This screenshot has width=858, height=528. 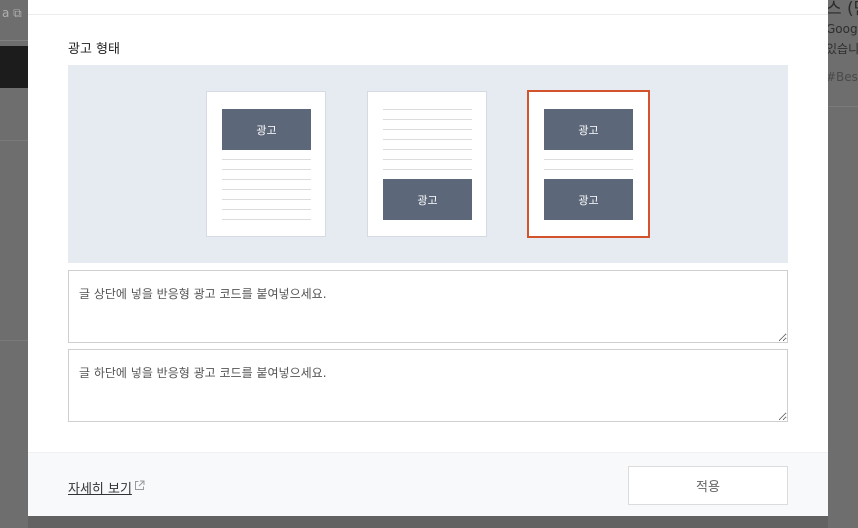 I want to click on background-dark-bar, so click(x=14, y=67).